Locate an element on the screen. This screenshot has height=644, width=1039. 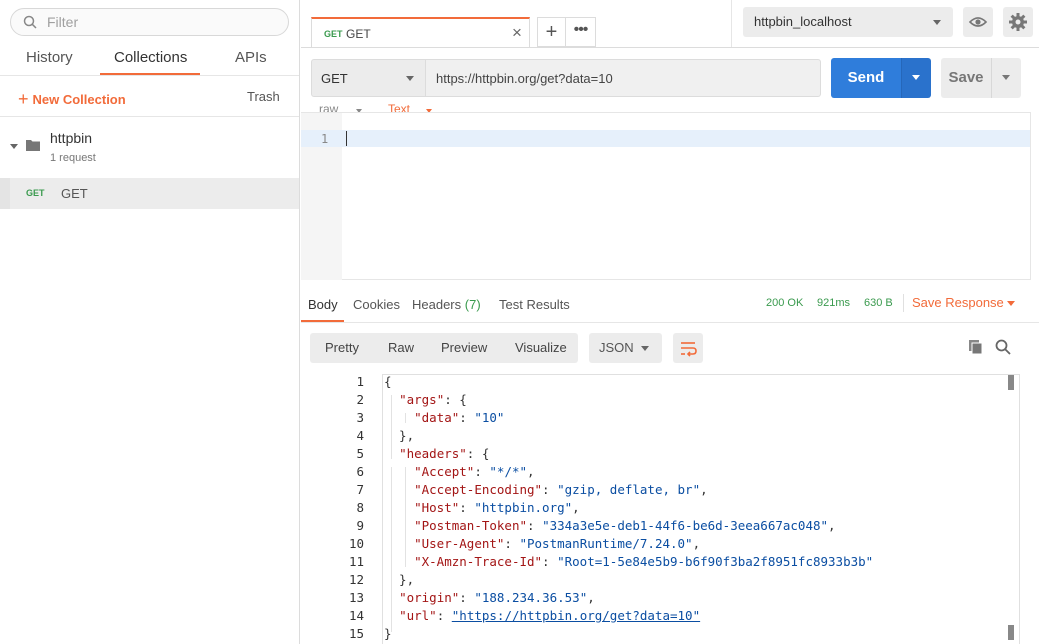
active-tab-indicator is located at coordinates (150, 74).